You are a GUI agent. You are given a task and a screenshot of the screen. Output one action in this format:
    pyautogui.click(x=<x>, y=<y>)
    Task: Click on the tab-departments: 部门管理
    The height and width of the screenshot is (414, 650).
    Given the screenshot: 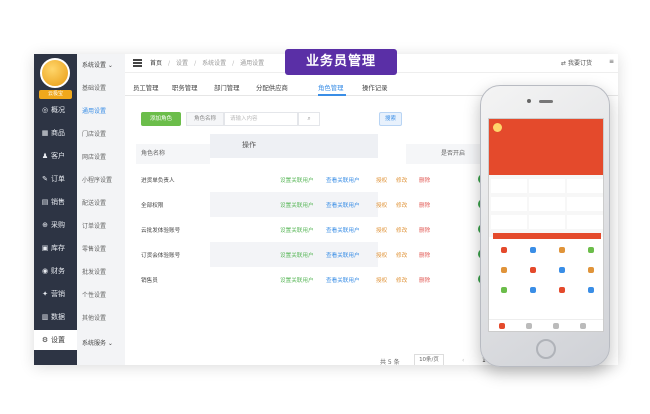 What is the action you would take?
    pyautogui.click(x=227, y=87)
    